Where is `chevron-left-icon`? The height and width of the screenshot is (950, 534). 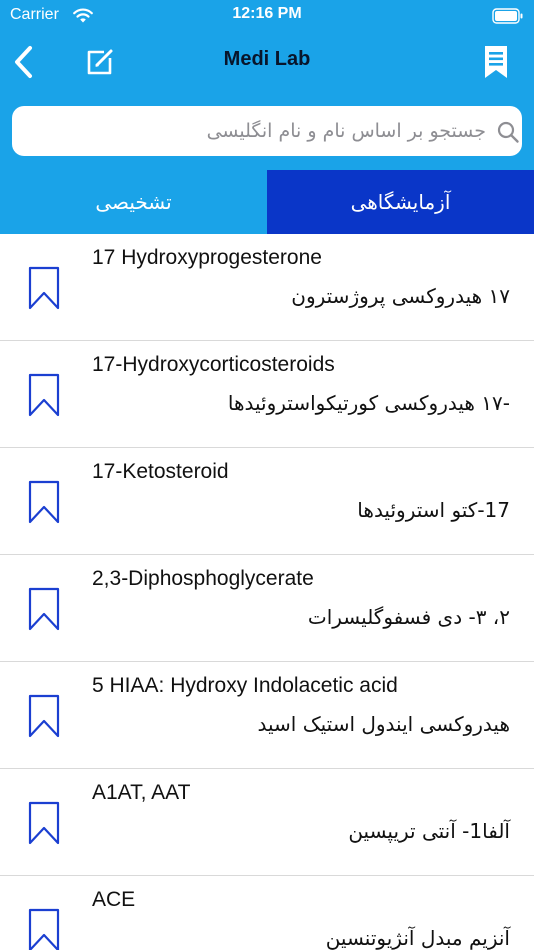 chevron-left-icon is located at coordinates (23, 62).